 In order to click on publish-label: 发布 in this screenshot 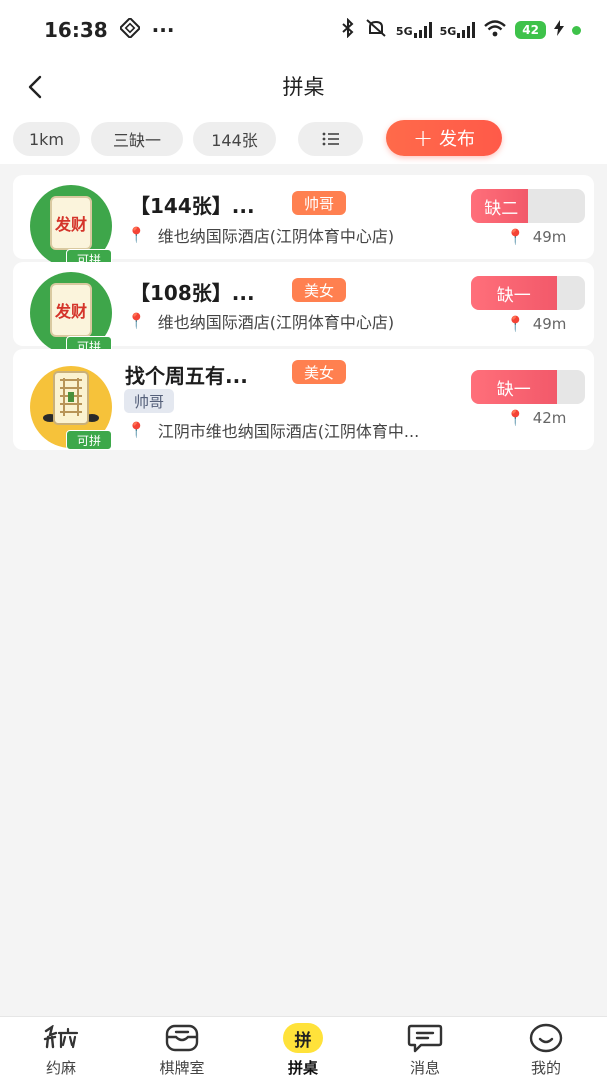, I will do `click(457, 139)`.